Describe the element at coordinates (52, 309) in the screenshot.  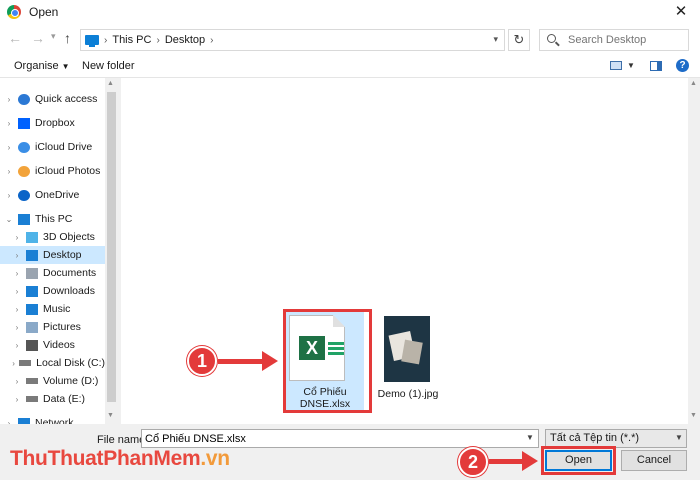
I see `sidebar-item-music: › Music` at that location.